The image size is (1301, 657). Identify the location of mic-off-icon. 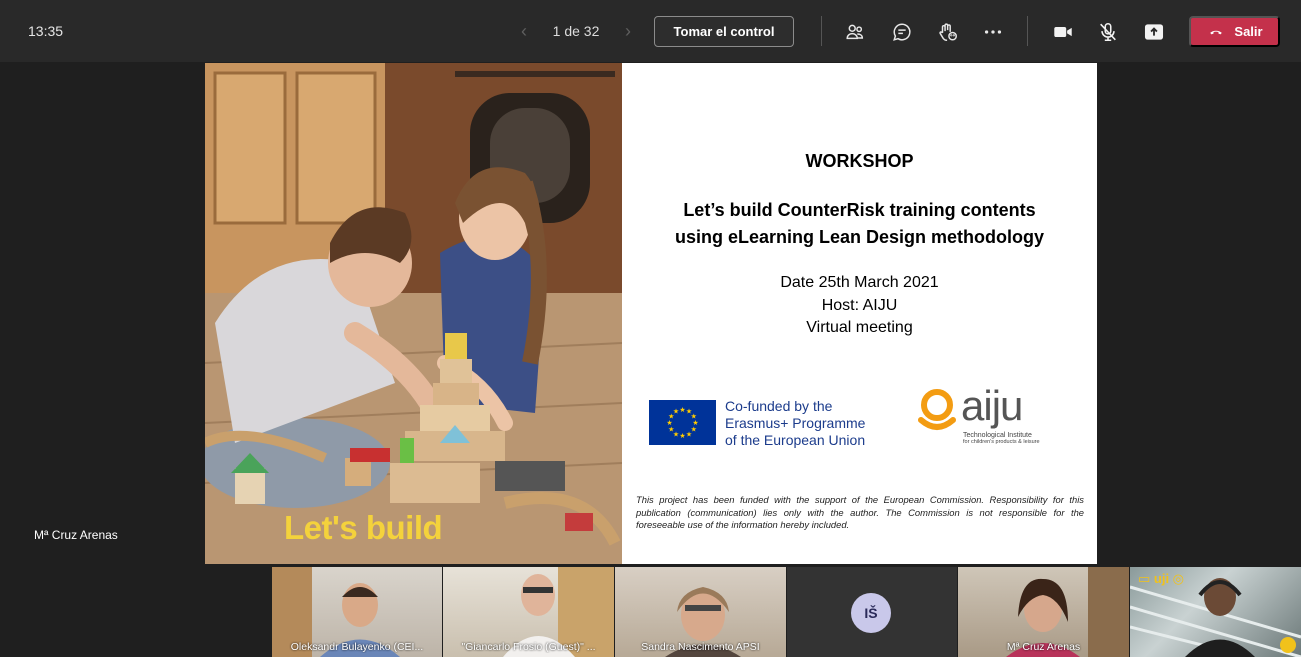
(1108, 32).